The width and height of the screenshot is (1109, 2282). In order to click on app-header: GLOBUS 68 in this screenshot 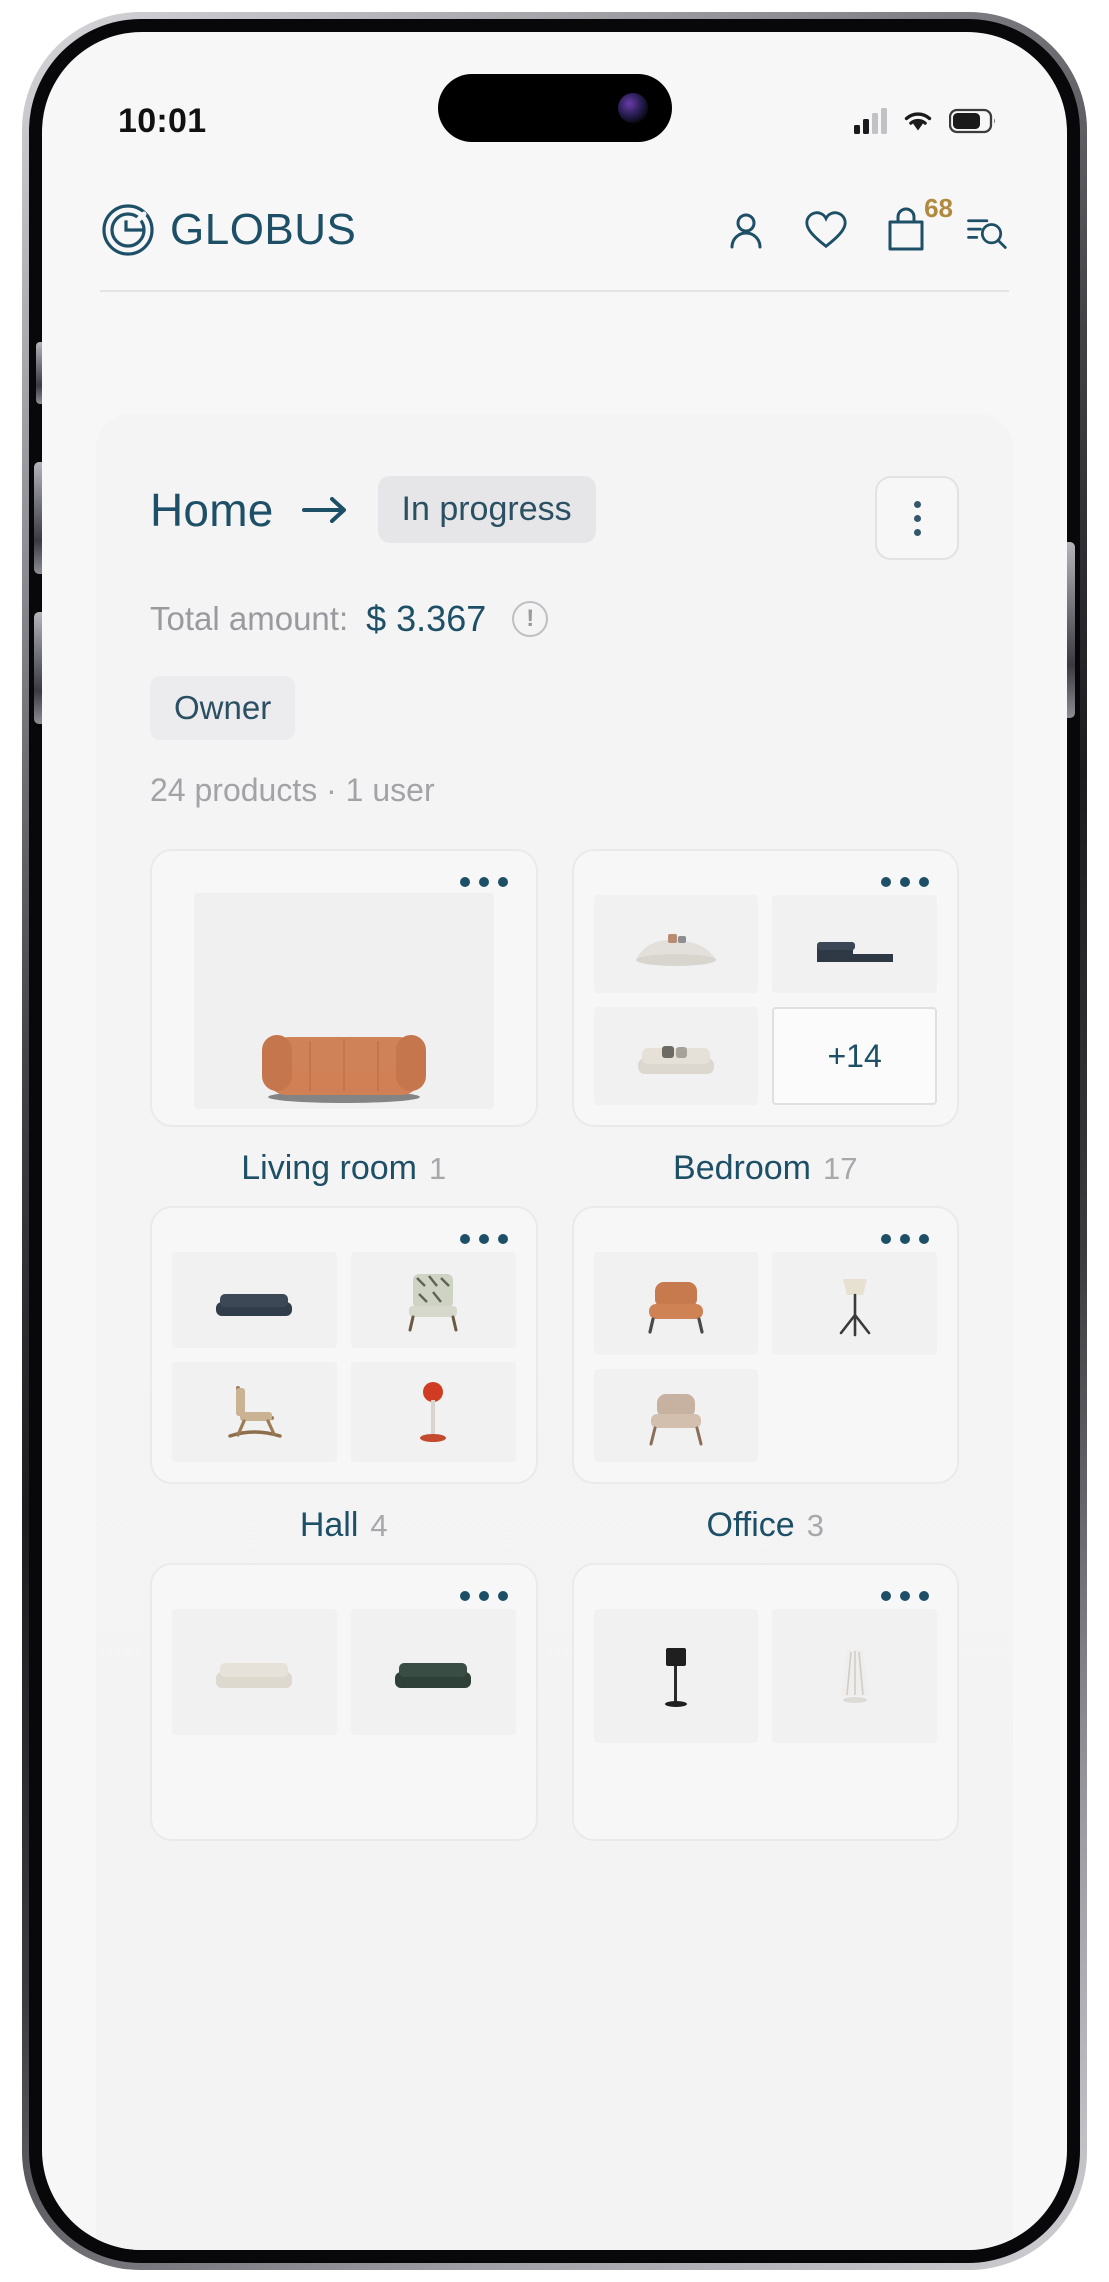, I will do `click(554, 227)`.